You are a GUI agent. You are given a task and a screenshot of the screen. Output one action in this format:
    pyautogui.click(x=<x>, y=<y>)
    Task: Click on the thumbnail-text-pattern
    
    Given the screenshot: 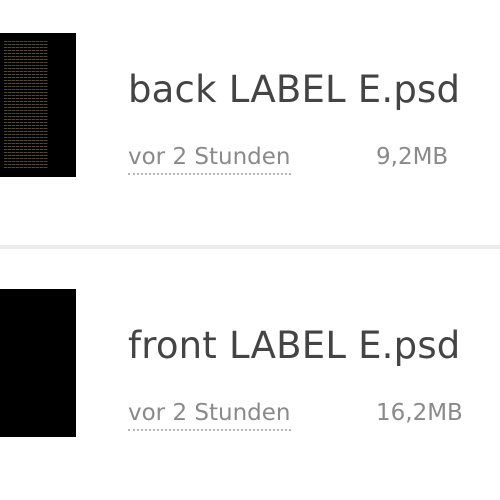 What is the action you would take?
    pyautogui.click(x=26, y=105)
    